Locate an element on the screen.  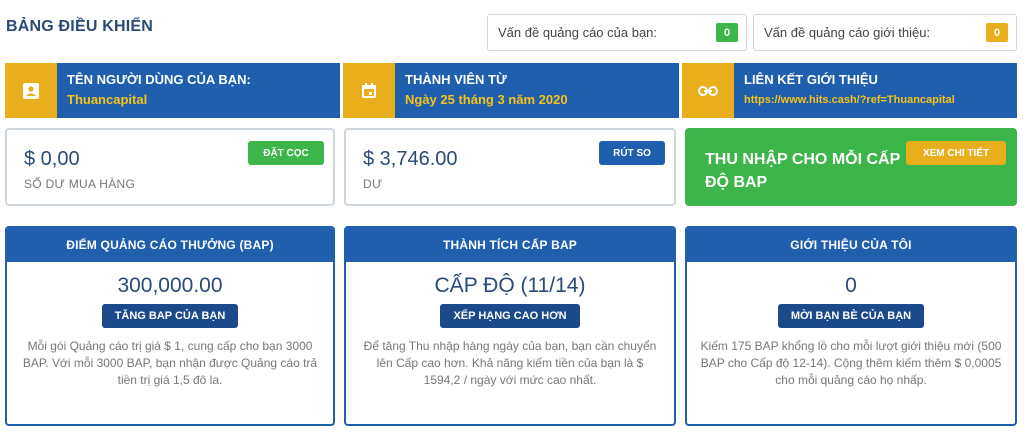
page-title: BẢNG ĐIỀU KHIỂN is located at coordinates (80, 26).